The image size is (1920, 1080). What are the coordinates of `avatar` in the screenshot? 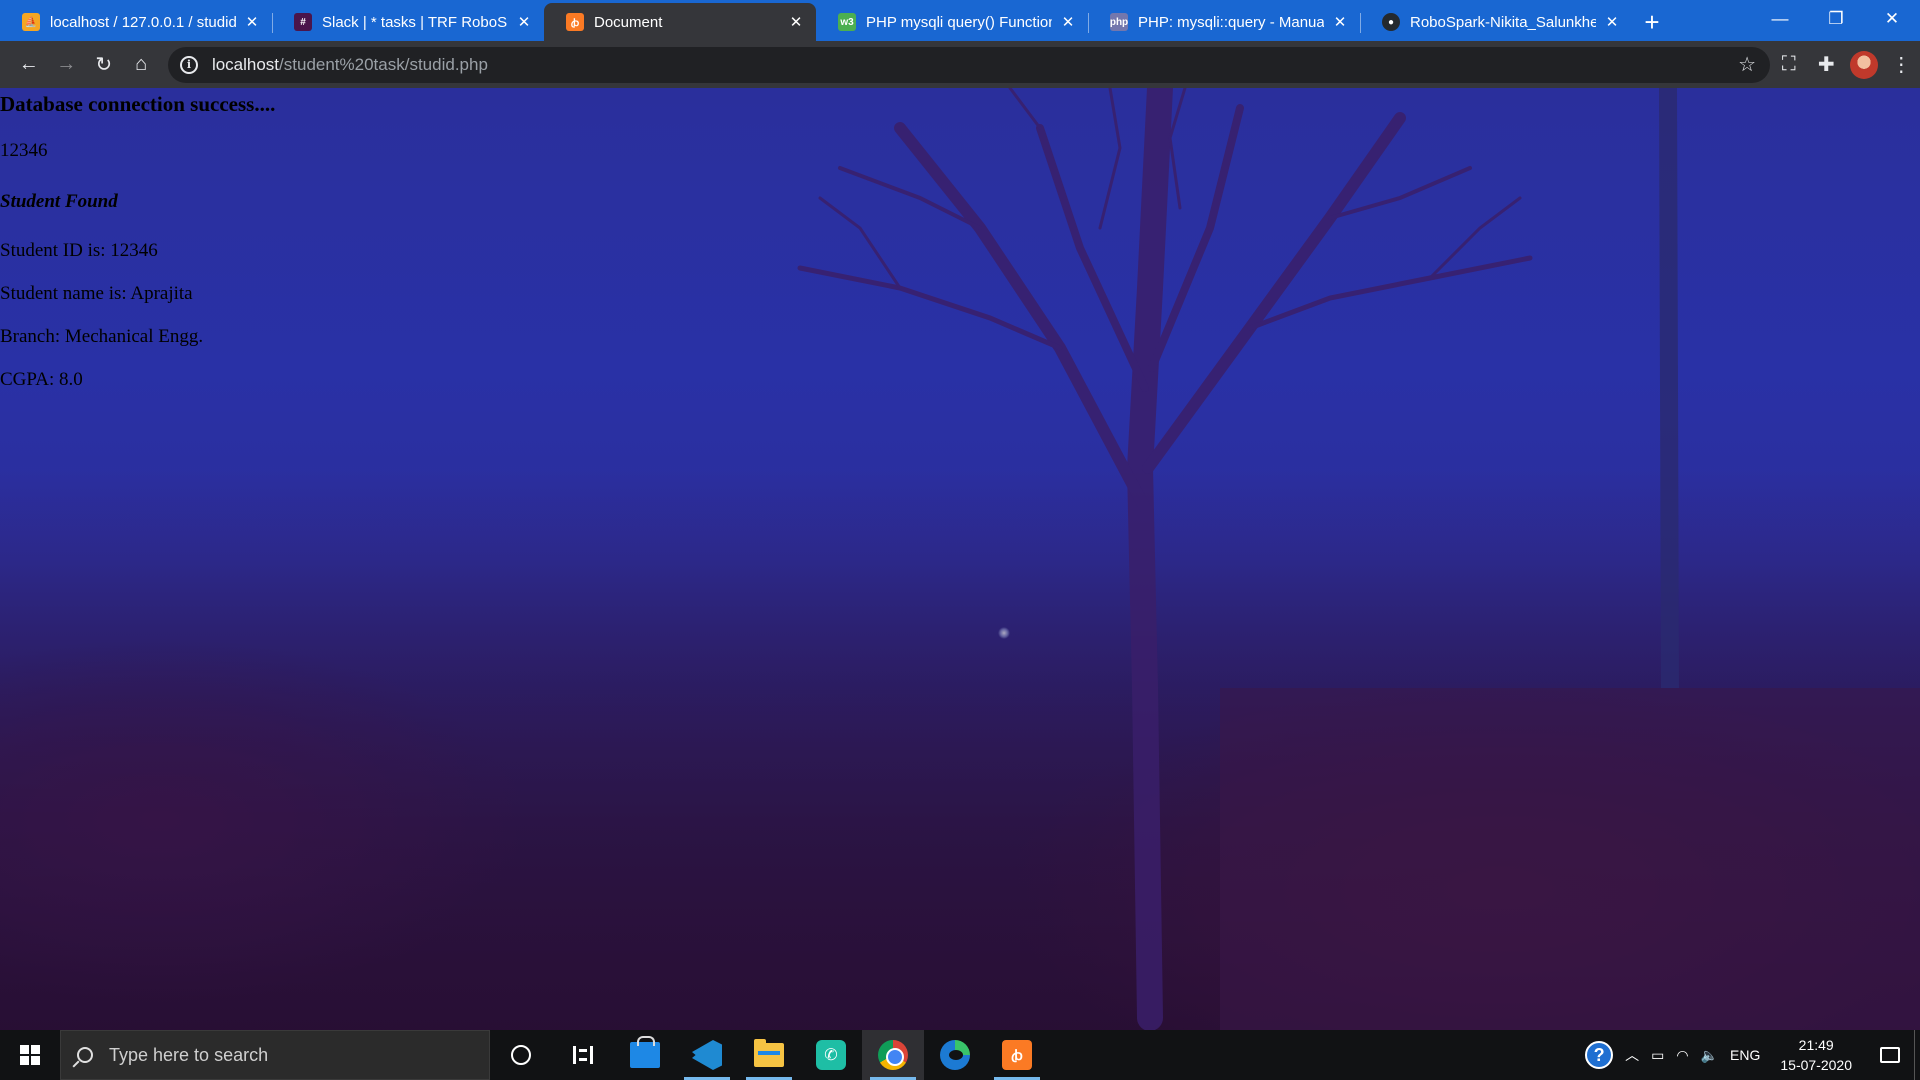 It's located at (1863, 64).